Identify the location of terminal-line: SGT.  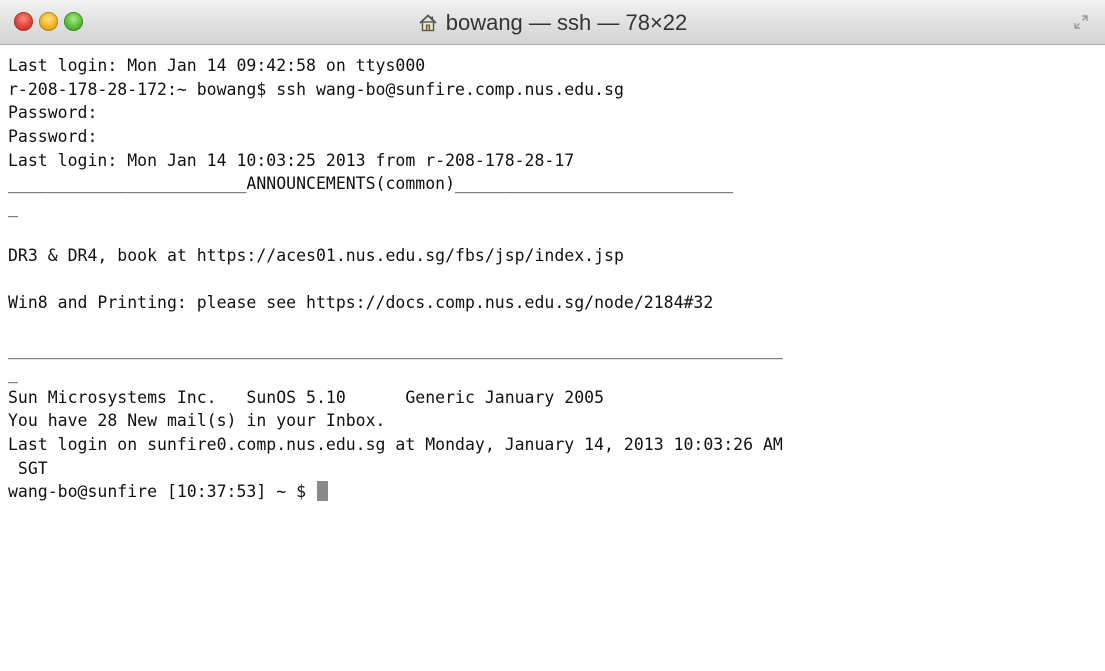
(28, 468).